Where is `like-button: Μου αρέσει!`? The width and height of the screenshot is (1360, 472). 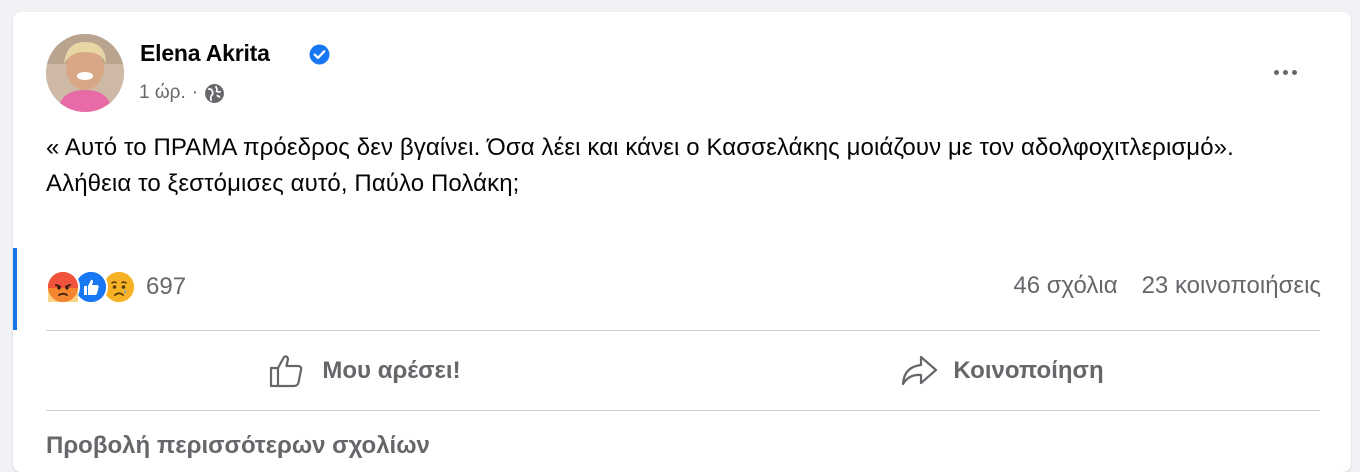 like-button: Μου αρέσει! is located at coordinates (364, 371).